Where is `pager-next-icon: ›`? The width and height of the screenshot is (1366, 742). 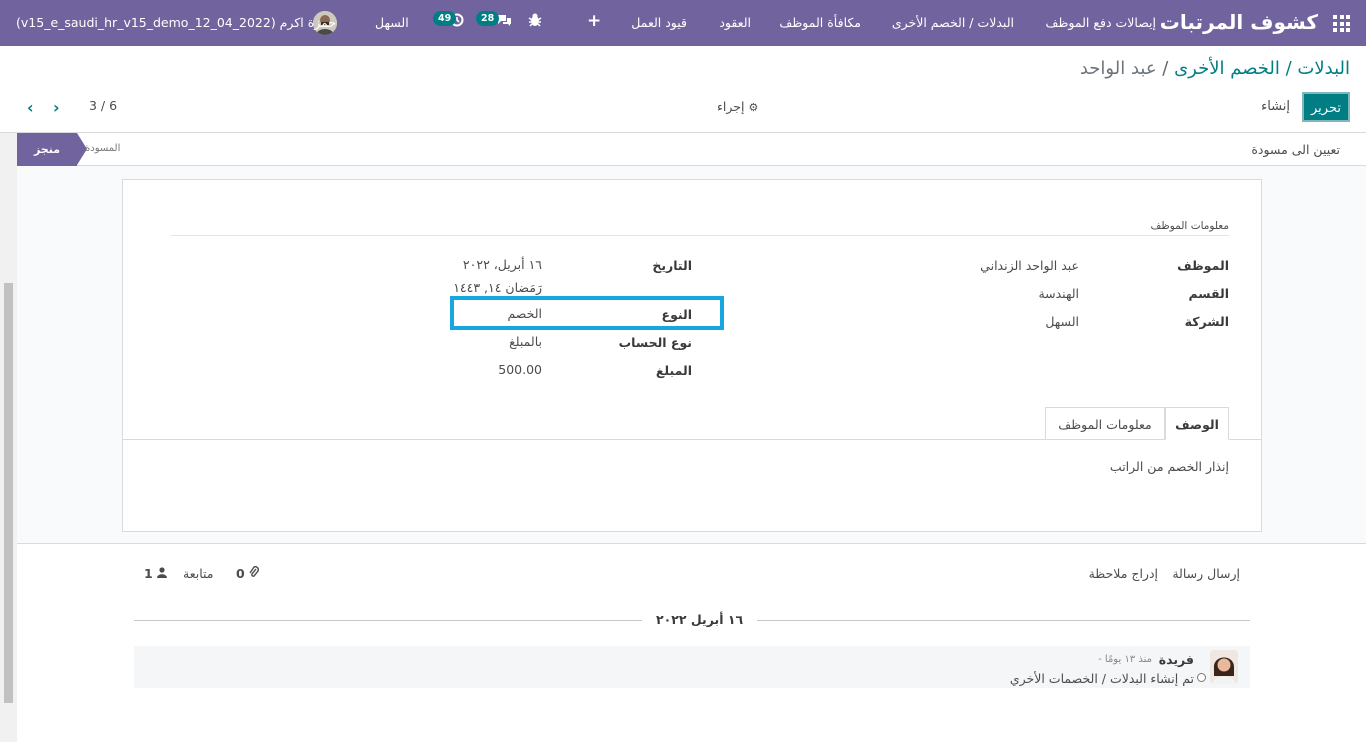 pager-next-icon: › is located at coordinates (56, 107).